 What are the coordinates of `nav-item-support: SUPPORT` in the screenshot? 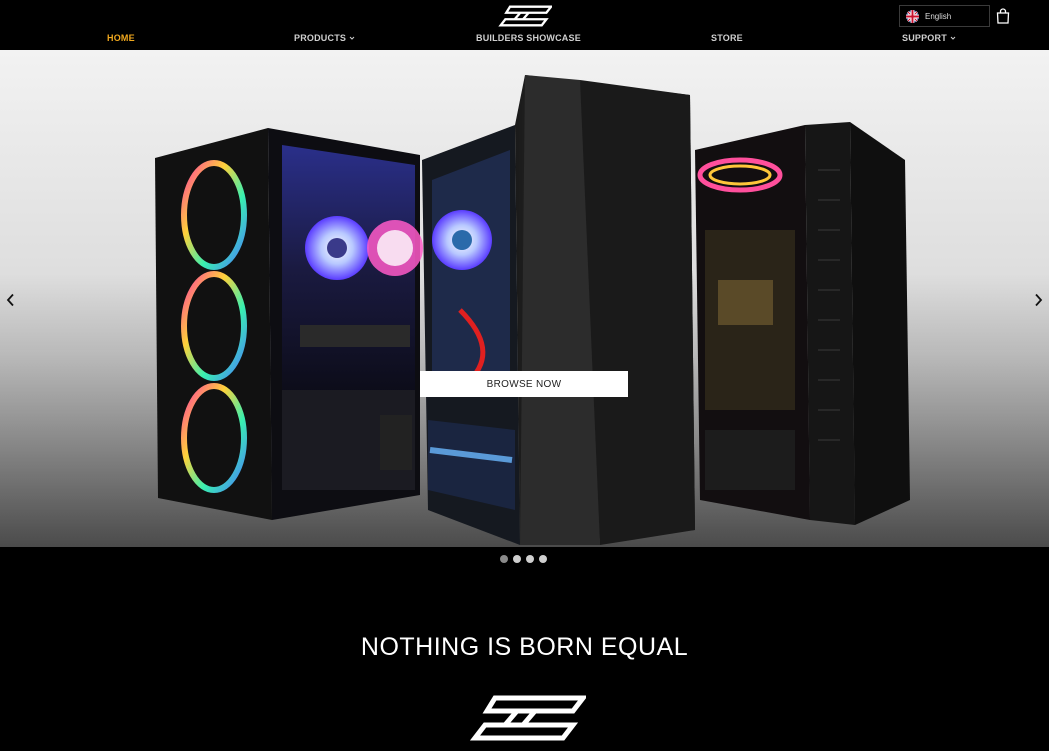 It's located at (929, 38).